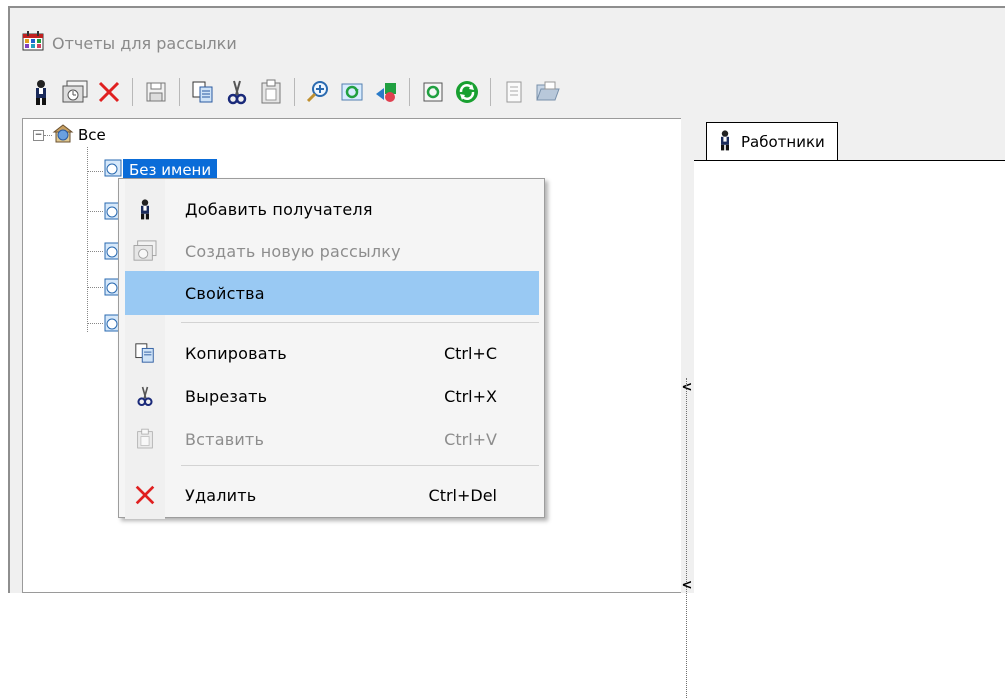 The image size is (1005, 698). Describe the element at coordinates (33, 43) in the screenshot. I see `app-calendar-icon` at that location.